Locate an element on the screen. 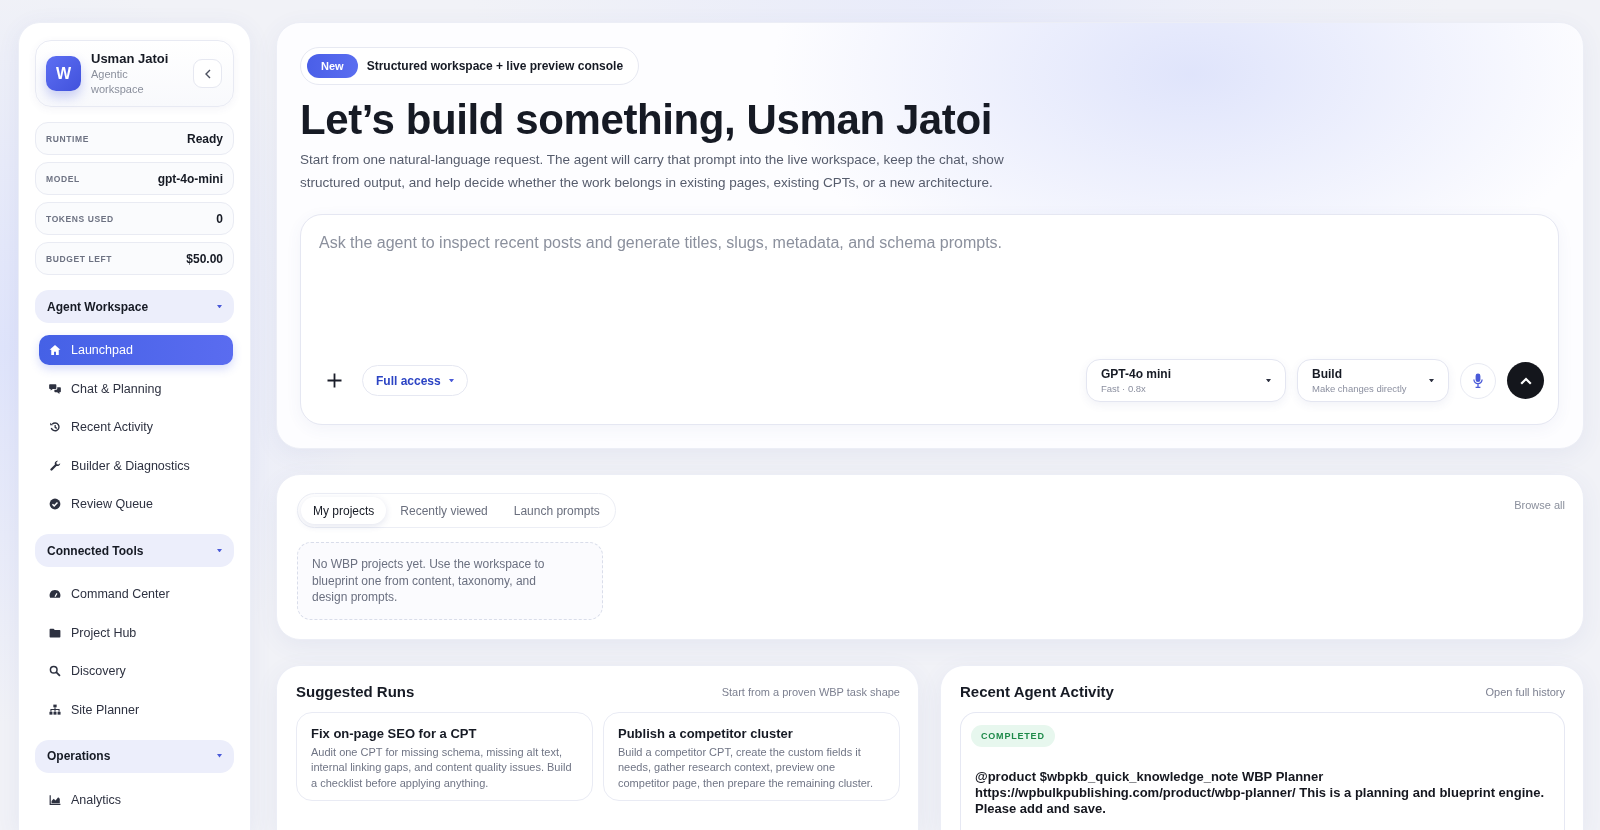 The image size is (1600, 830). nav-item: Project Hub is located at coordinates (136, 632).